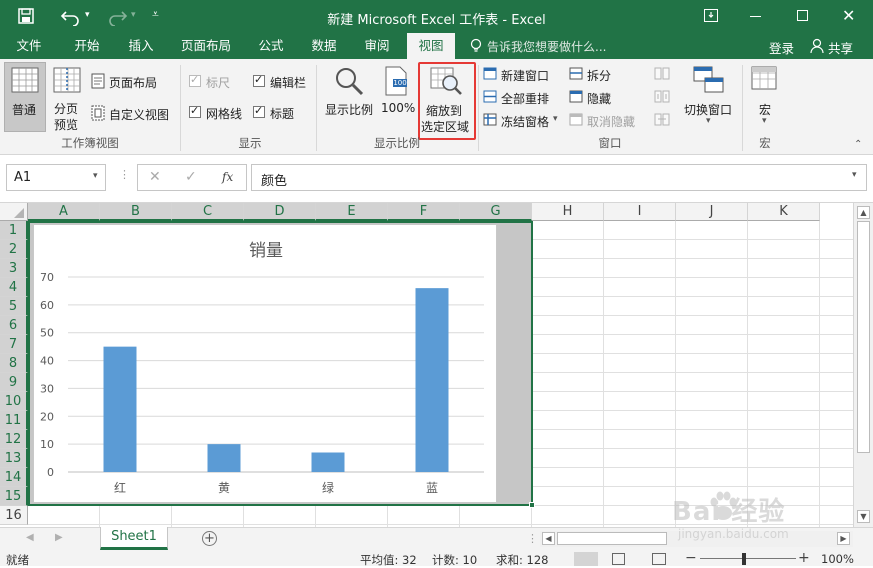 The image size is (873, 568). Describe the element at coordinates (14, 287) in the screenshot. I see `row-header-4: 4` at that location.